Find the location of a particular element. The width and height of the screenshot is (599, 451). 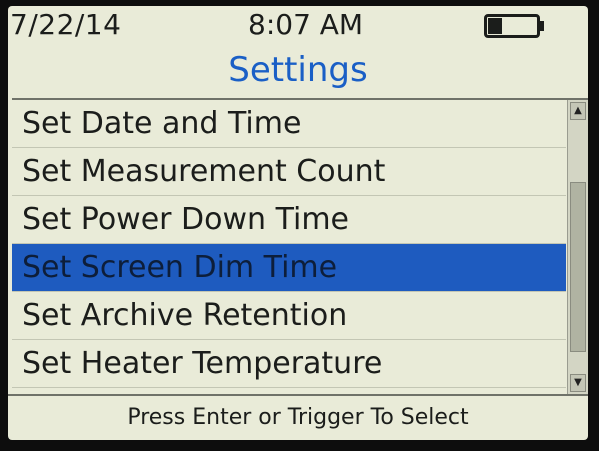

scroll-thumb is located at coordinates (578, 267).